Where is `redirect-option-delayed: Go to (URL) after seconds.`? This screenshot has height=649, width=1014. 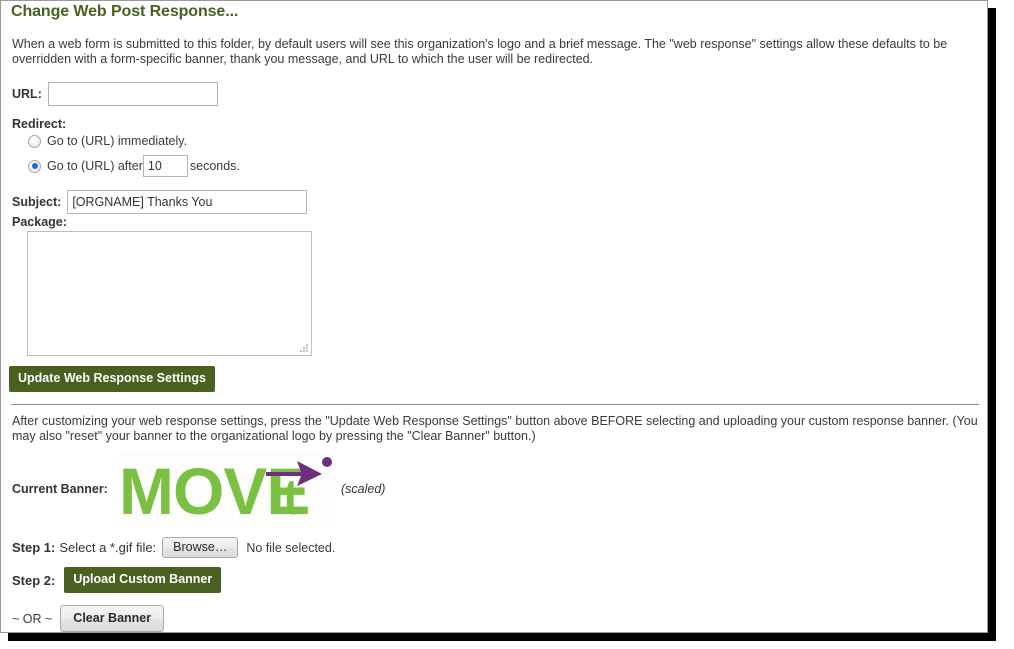
redirect-option-delayed: Go to (URL) after seconds. is located at coordinates (134, 166).